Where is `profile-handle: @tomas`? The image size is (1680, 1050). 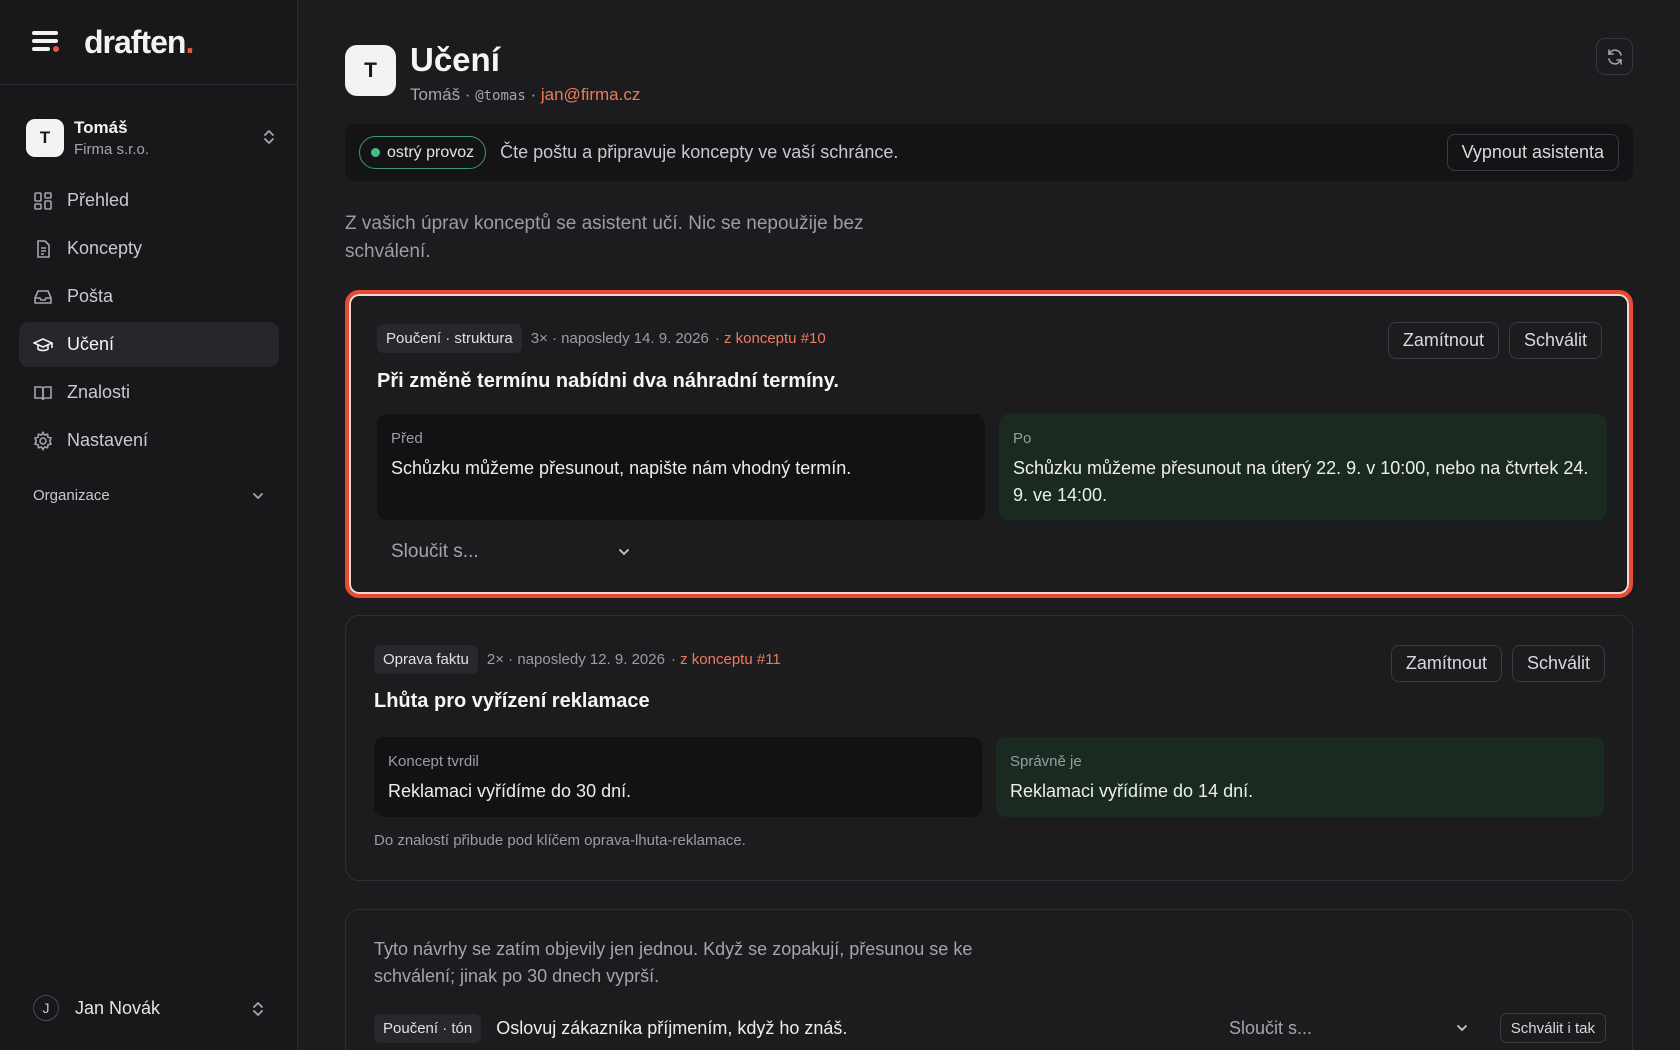 profile-handle: @tomas is located at coordinates (500, 96).